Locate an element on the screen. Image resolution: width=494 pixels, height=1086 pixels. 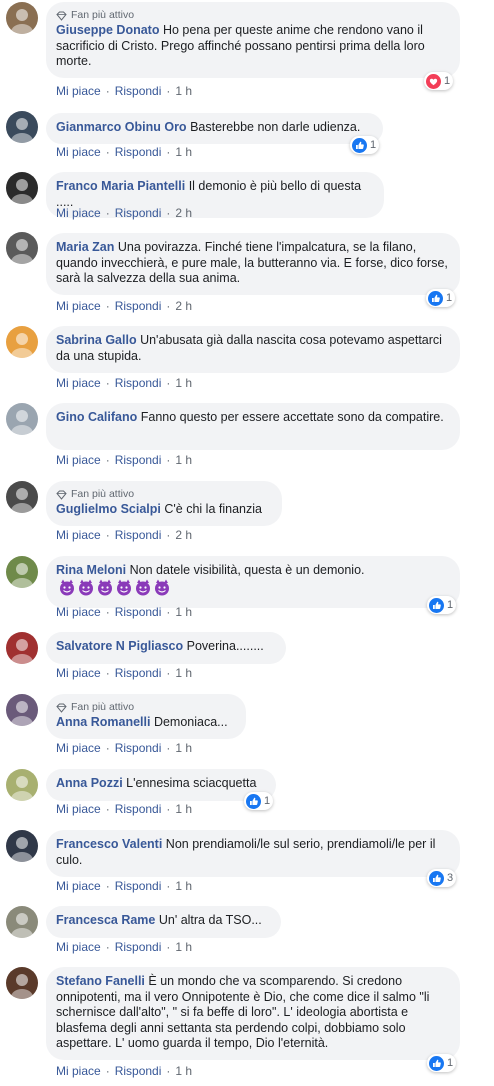
reaction-count: 3 is located at coordinates (442, 878).